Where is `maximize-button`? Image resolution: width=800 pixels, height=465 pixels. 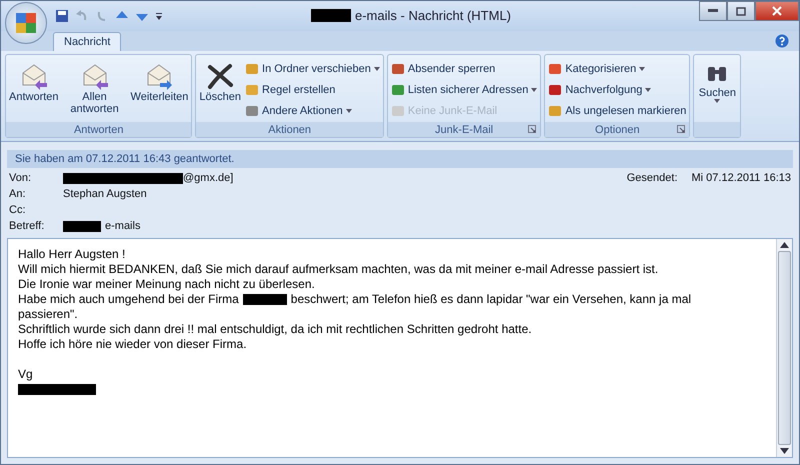
maximize-button is located at coordinates (741, 11).